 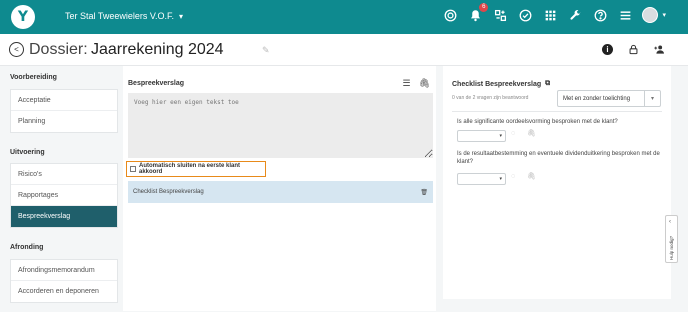 What do you see at coordinates (16, 49) in the screenshot?
I see `back-button: <` at bounding box center [16, 49].